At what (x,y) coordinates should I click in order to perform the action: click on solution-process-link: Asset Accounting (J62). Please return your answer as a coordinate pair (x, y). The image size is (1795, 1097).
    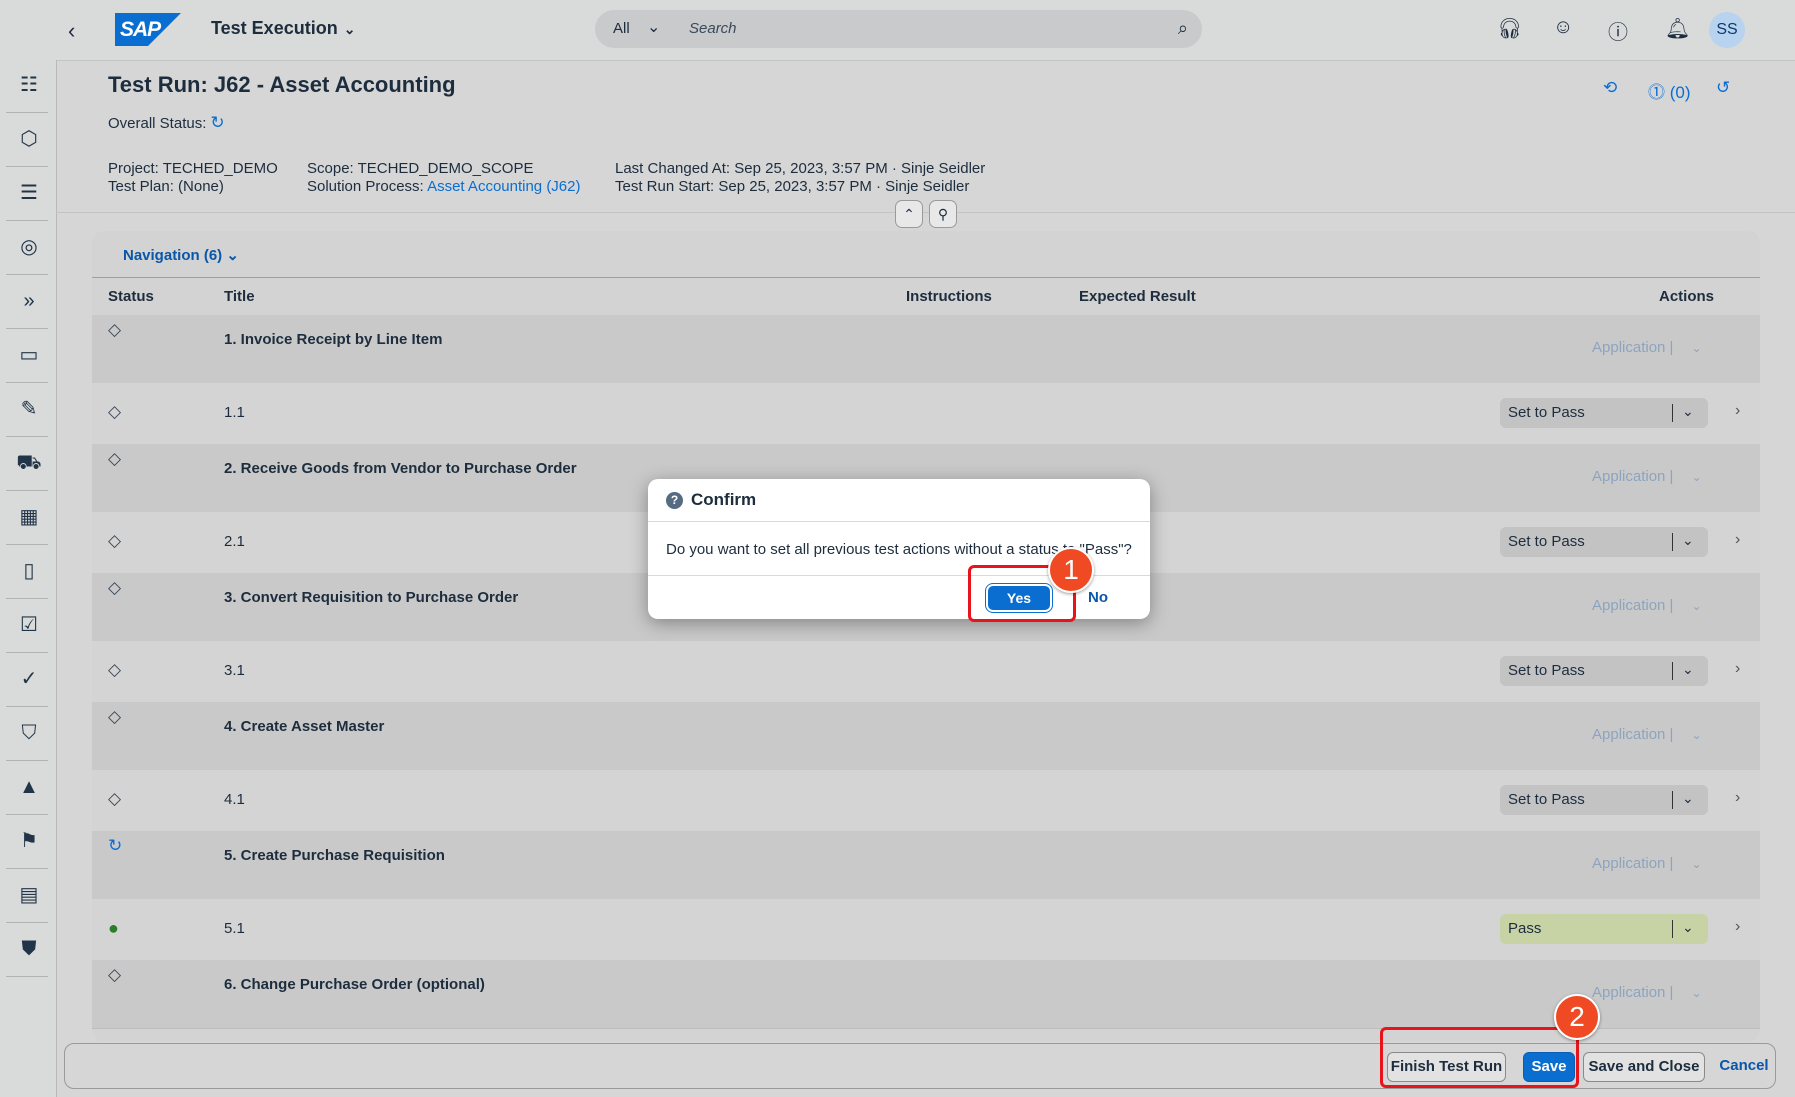
    Looking at the image, I should click on (503, 186).